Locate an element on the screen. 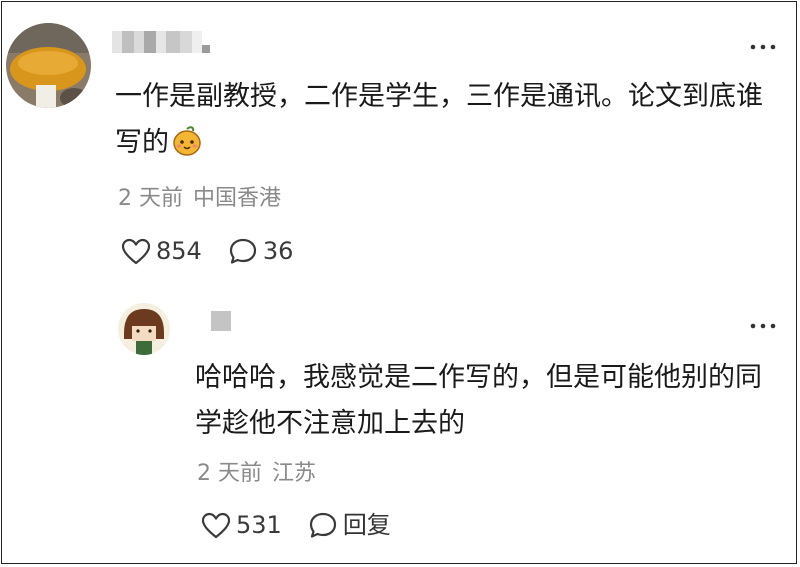 Image resolution: width=800 pixels, height=567 pixels. comment-actions: 854 36 is located at coordinates (207, 251).